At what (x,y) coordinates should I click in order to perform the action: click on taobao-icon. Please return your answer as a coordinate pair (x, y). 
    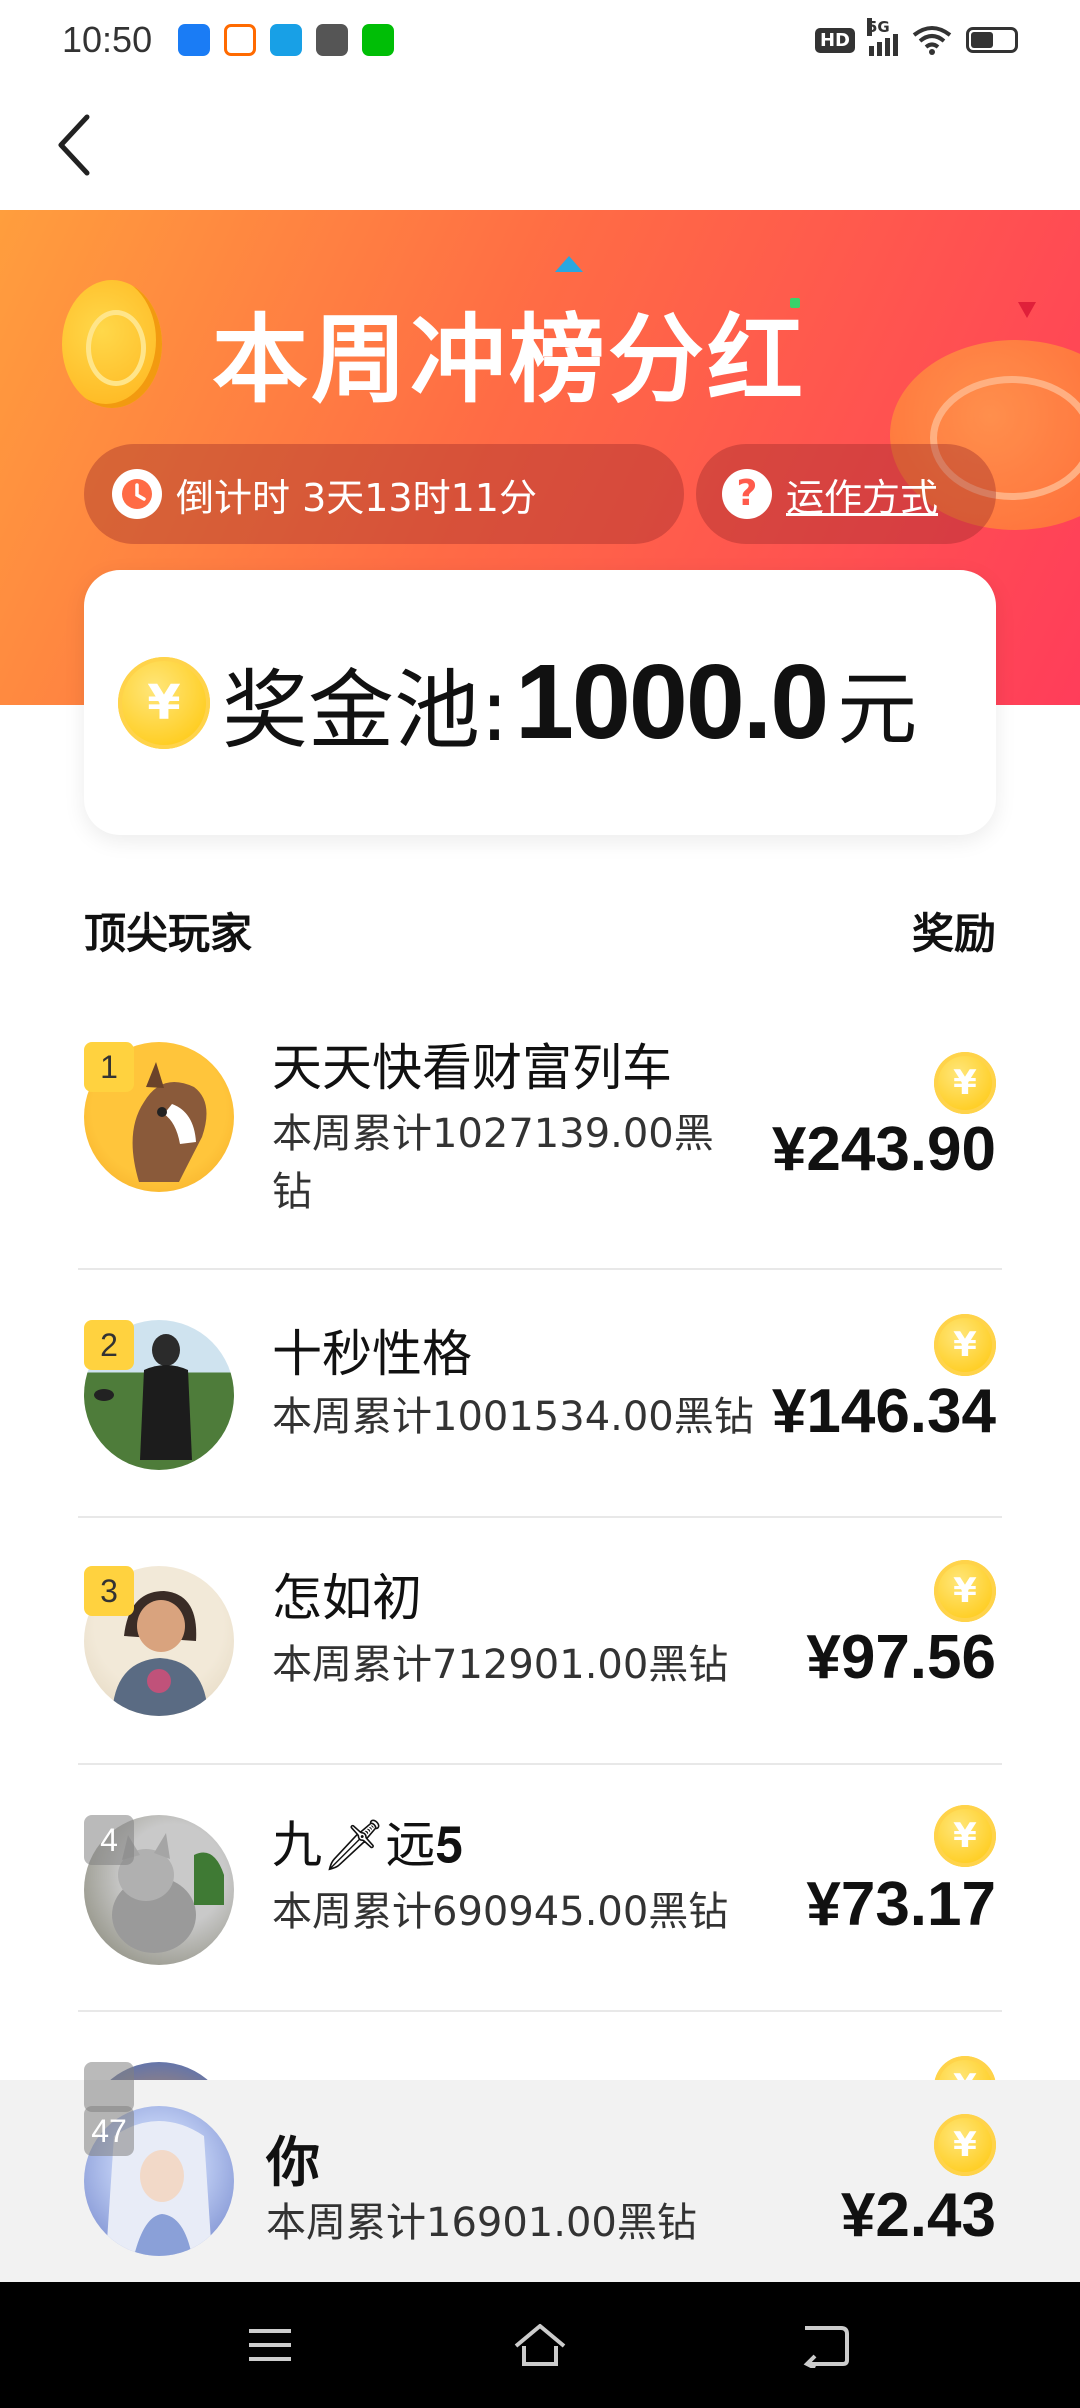
    Looking at the image, I should click on (240, 40).